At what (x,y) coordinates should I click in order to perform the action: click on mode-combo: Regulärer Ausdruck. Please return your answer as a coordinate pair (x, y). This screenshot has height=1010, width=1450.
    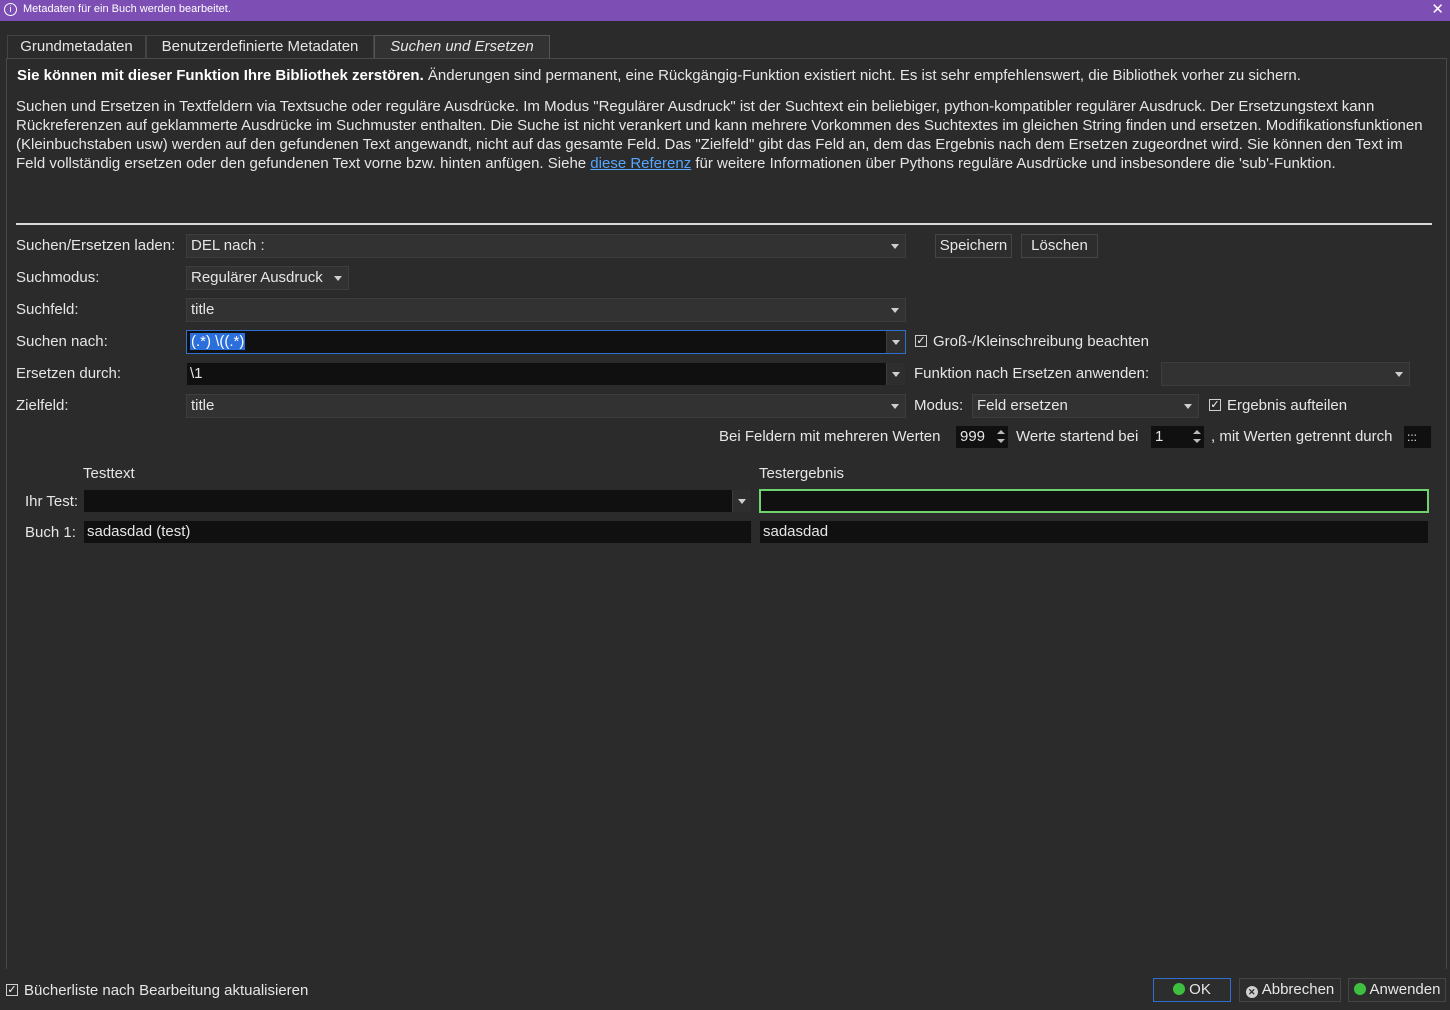
    Looking at the image, I should click on (267, 278).